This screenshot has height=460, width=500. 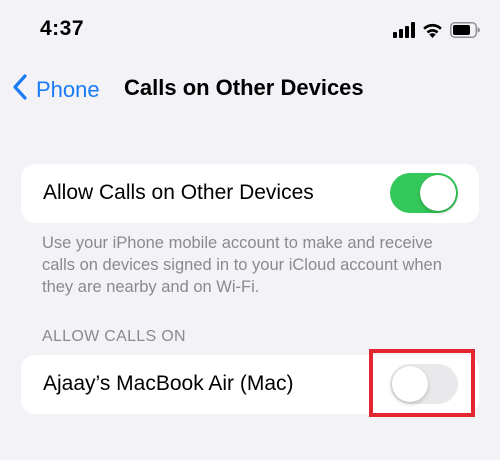 I want to click on status-icons, so click(x=436, y=32).